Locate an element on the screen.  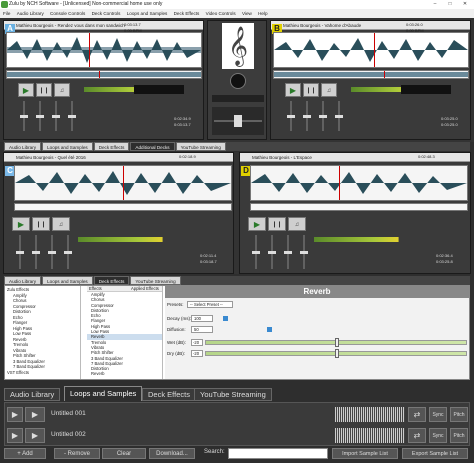
menu-view: View is located at coordinates (247, 13).